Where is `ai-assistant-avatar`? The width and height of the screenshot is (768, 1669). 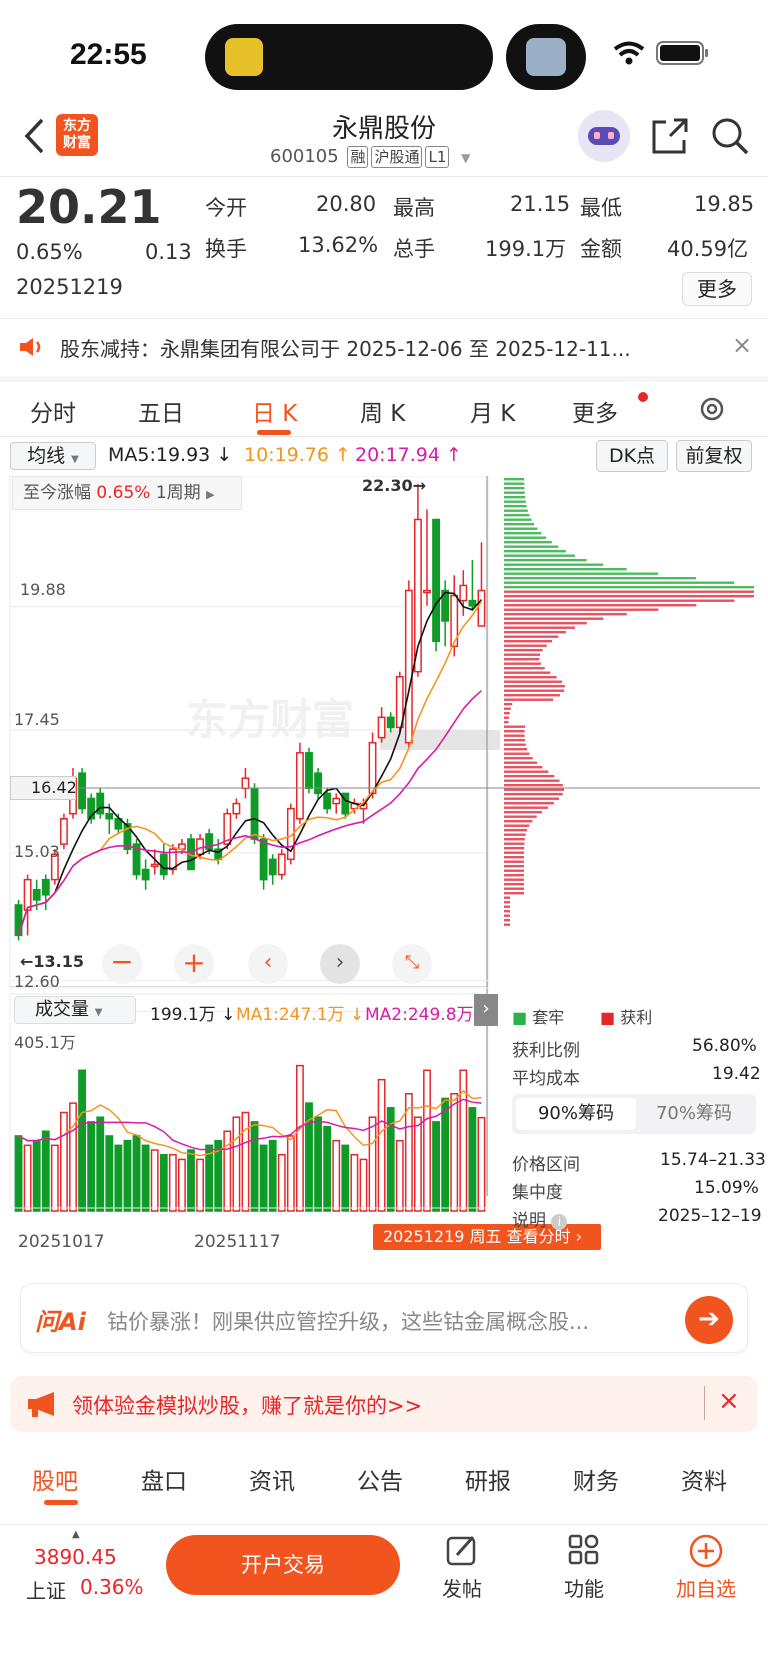 ai-assistant-avatar is located at coordinates (604, 136).